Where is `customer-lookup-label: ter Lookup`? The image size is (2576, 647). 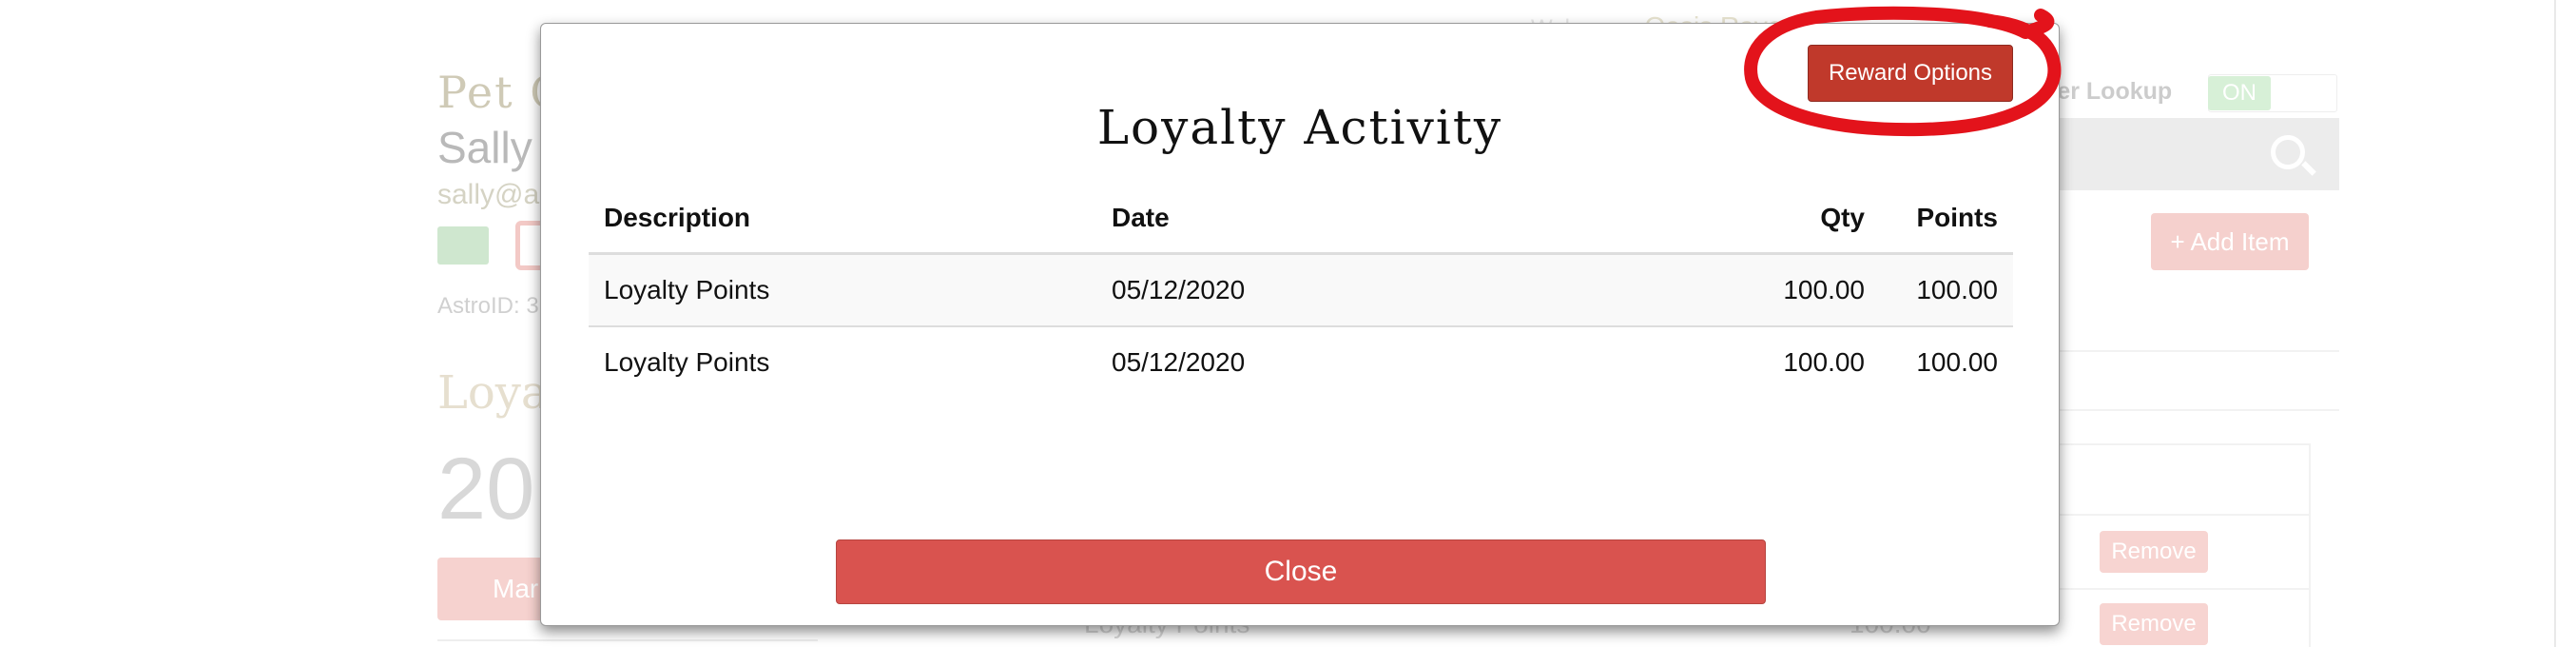 customer-lookup-label: ter Lookup is located at coordinates (2111, 91).